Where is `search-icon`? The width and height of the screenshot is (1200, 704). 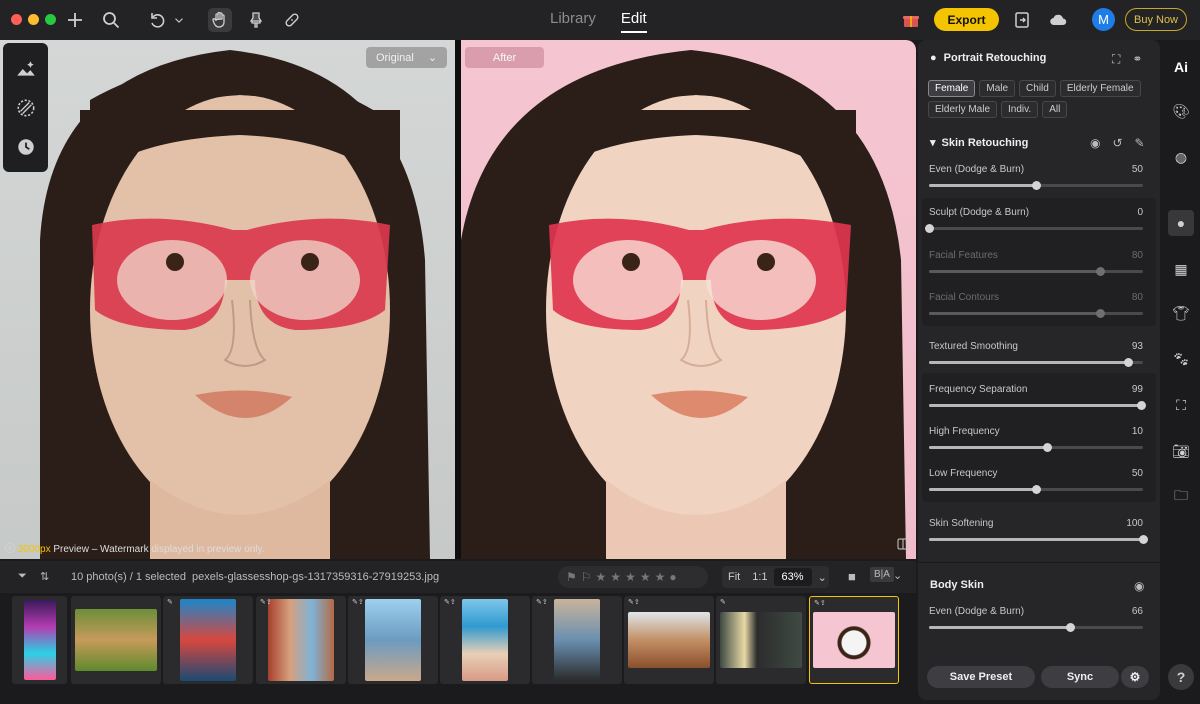 search-icon is located at coordinates (111, 20).